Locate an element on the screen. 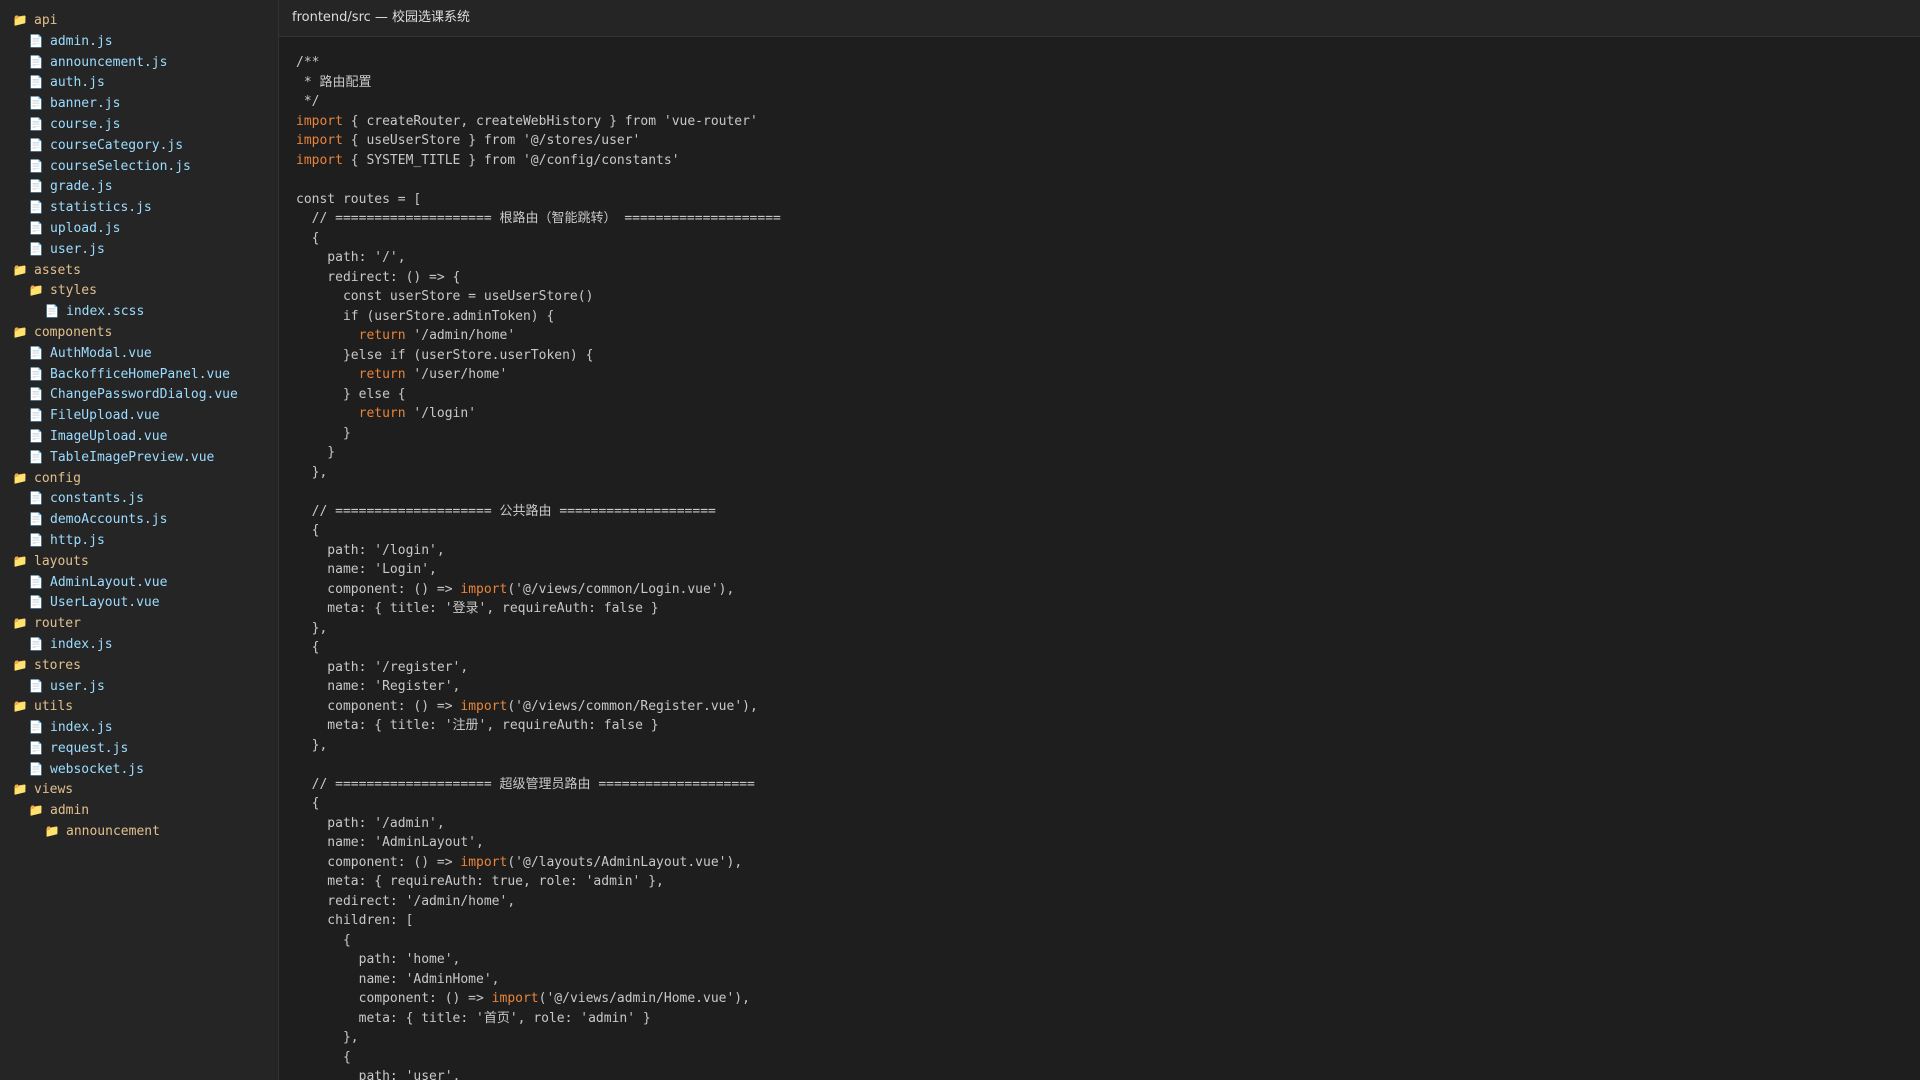  code-line: path: '/login', is located at coordinates (370, 550).